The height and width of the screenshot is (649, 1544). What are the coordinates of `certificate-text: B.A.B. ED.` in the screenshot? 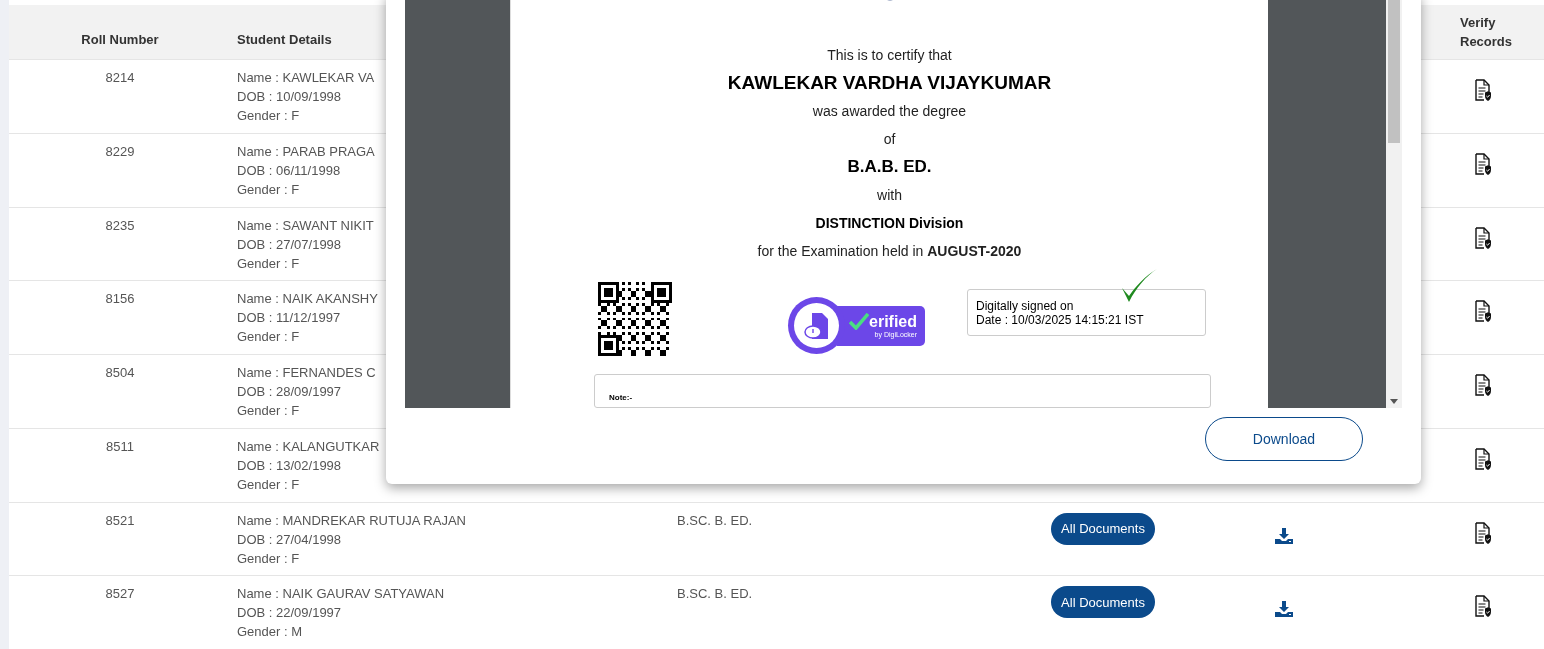 It's located at (889, 167).